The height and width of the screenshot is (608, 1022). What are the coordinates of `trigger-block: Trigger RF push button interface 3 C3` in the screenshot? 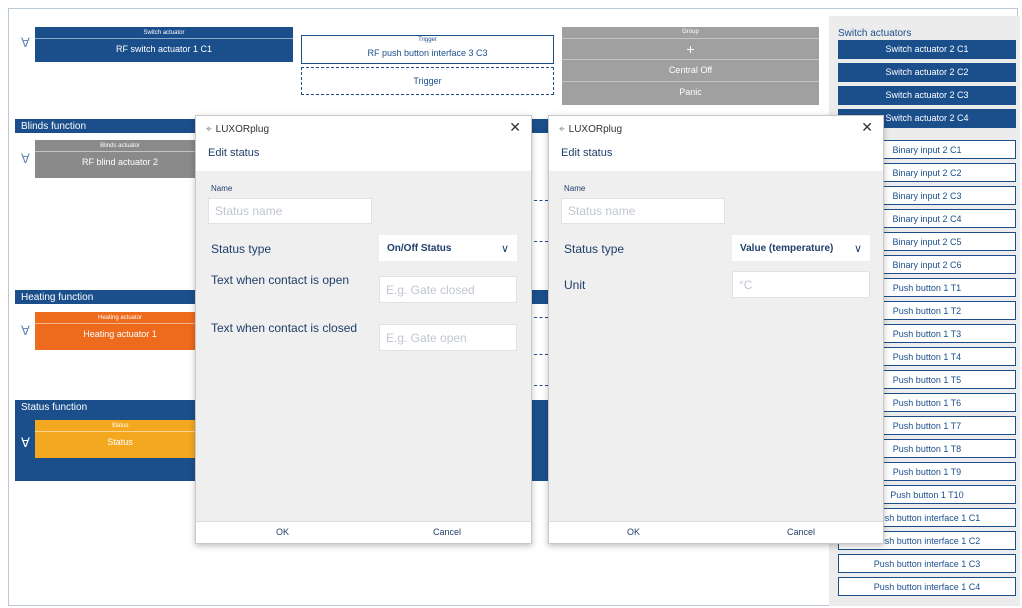 It's located at (427, 49).